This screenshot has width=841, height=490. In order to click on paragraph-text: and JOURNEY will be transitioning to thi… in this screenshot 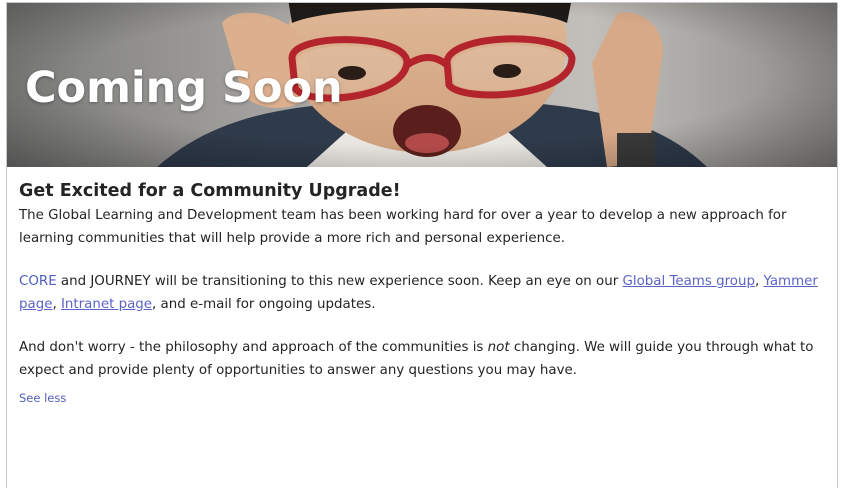, I will do `click(339, 281)`.